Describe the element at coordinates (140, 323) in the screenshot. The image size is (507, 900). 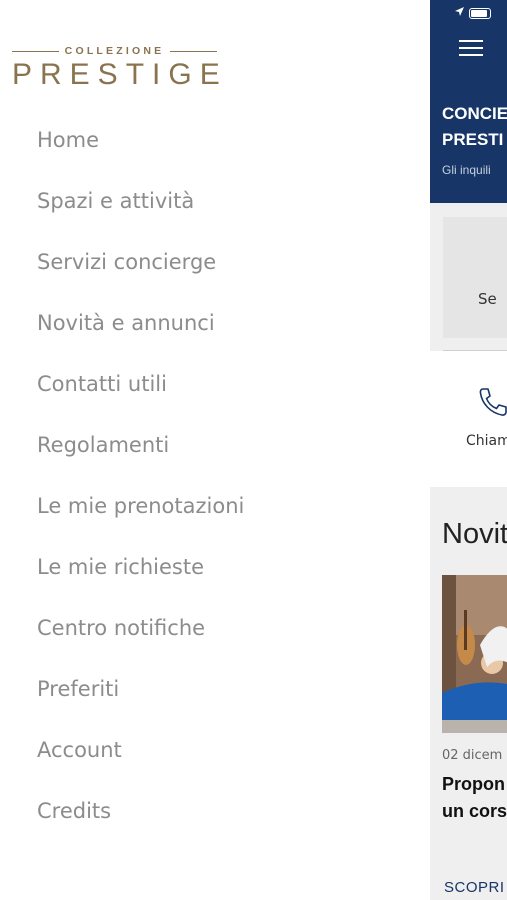
I see `menu-item-news: Novità e annunci` at that location.